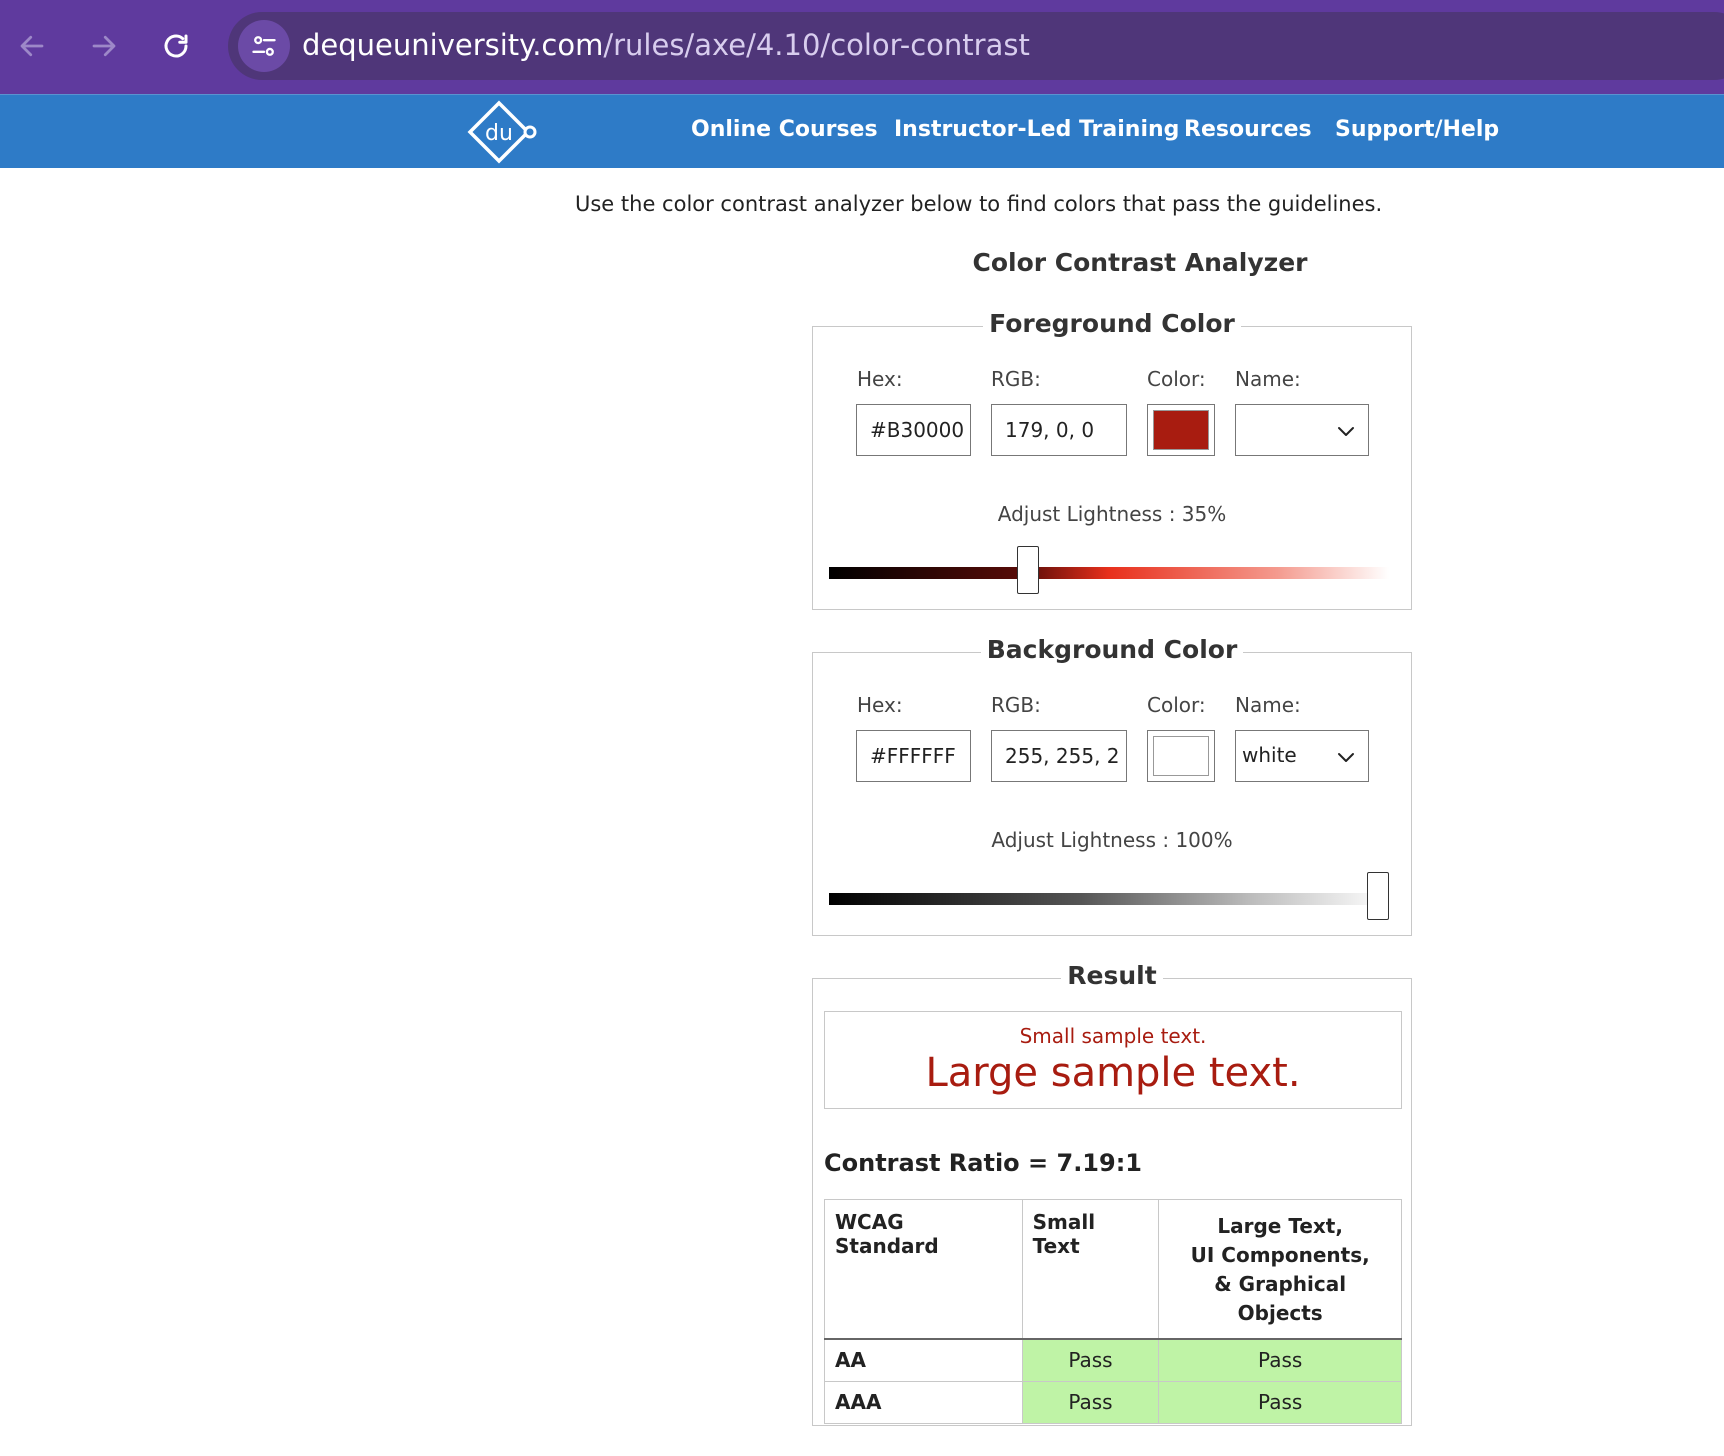 Image resolution: width=1724 pixels, height=1456 pixels. I want to click on bg-hex-input, so click(913, 756).